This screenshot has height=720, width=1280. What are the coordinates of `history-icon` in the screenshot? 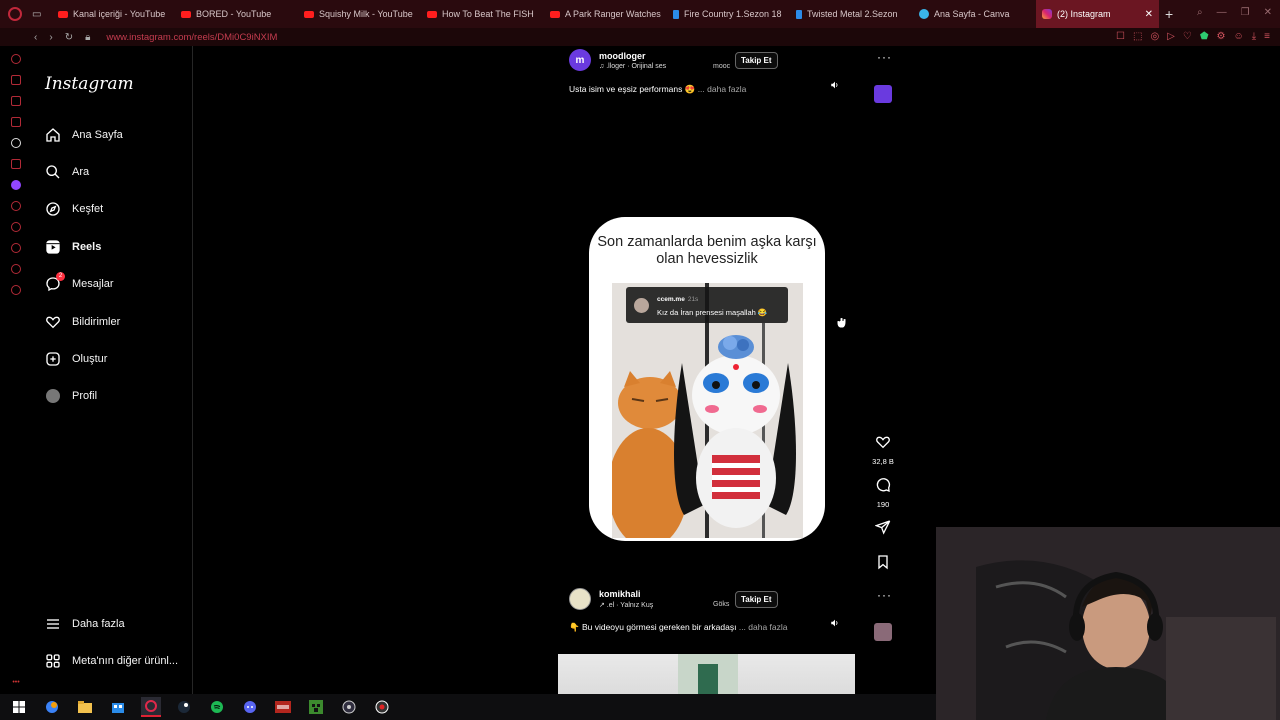 It's located at (16, 248).